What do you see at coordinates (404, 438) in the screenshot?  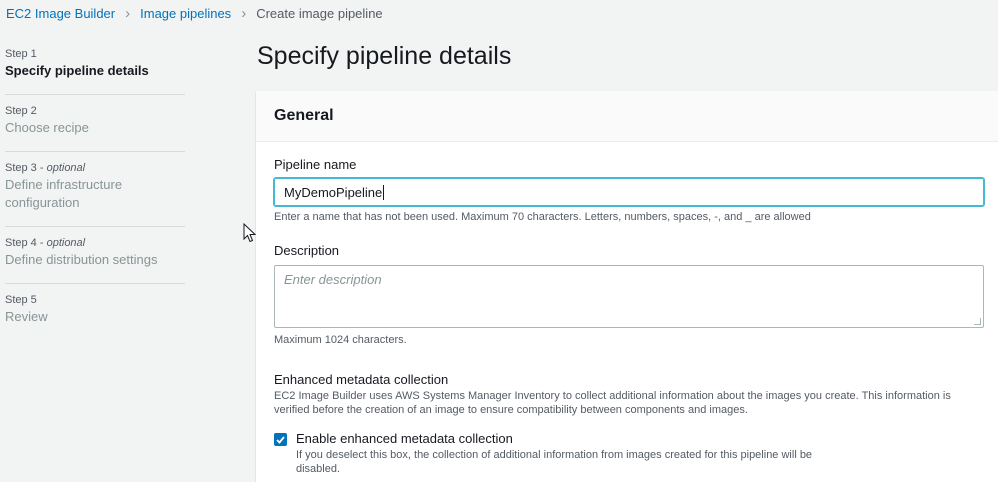 I see `enable-metadata-label: Enable enhanced metadata collection` at bounding box center [404, 438].